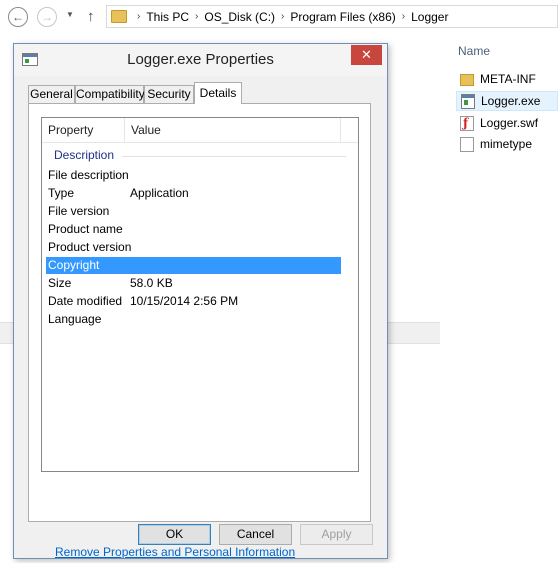 The width and height of the screenshot is (558, 563). I want to click on property-row: Size 58.0 KB, so click(194, 283).